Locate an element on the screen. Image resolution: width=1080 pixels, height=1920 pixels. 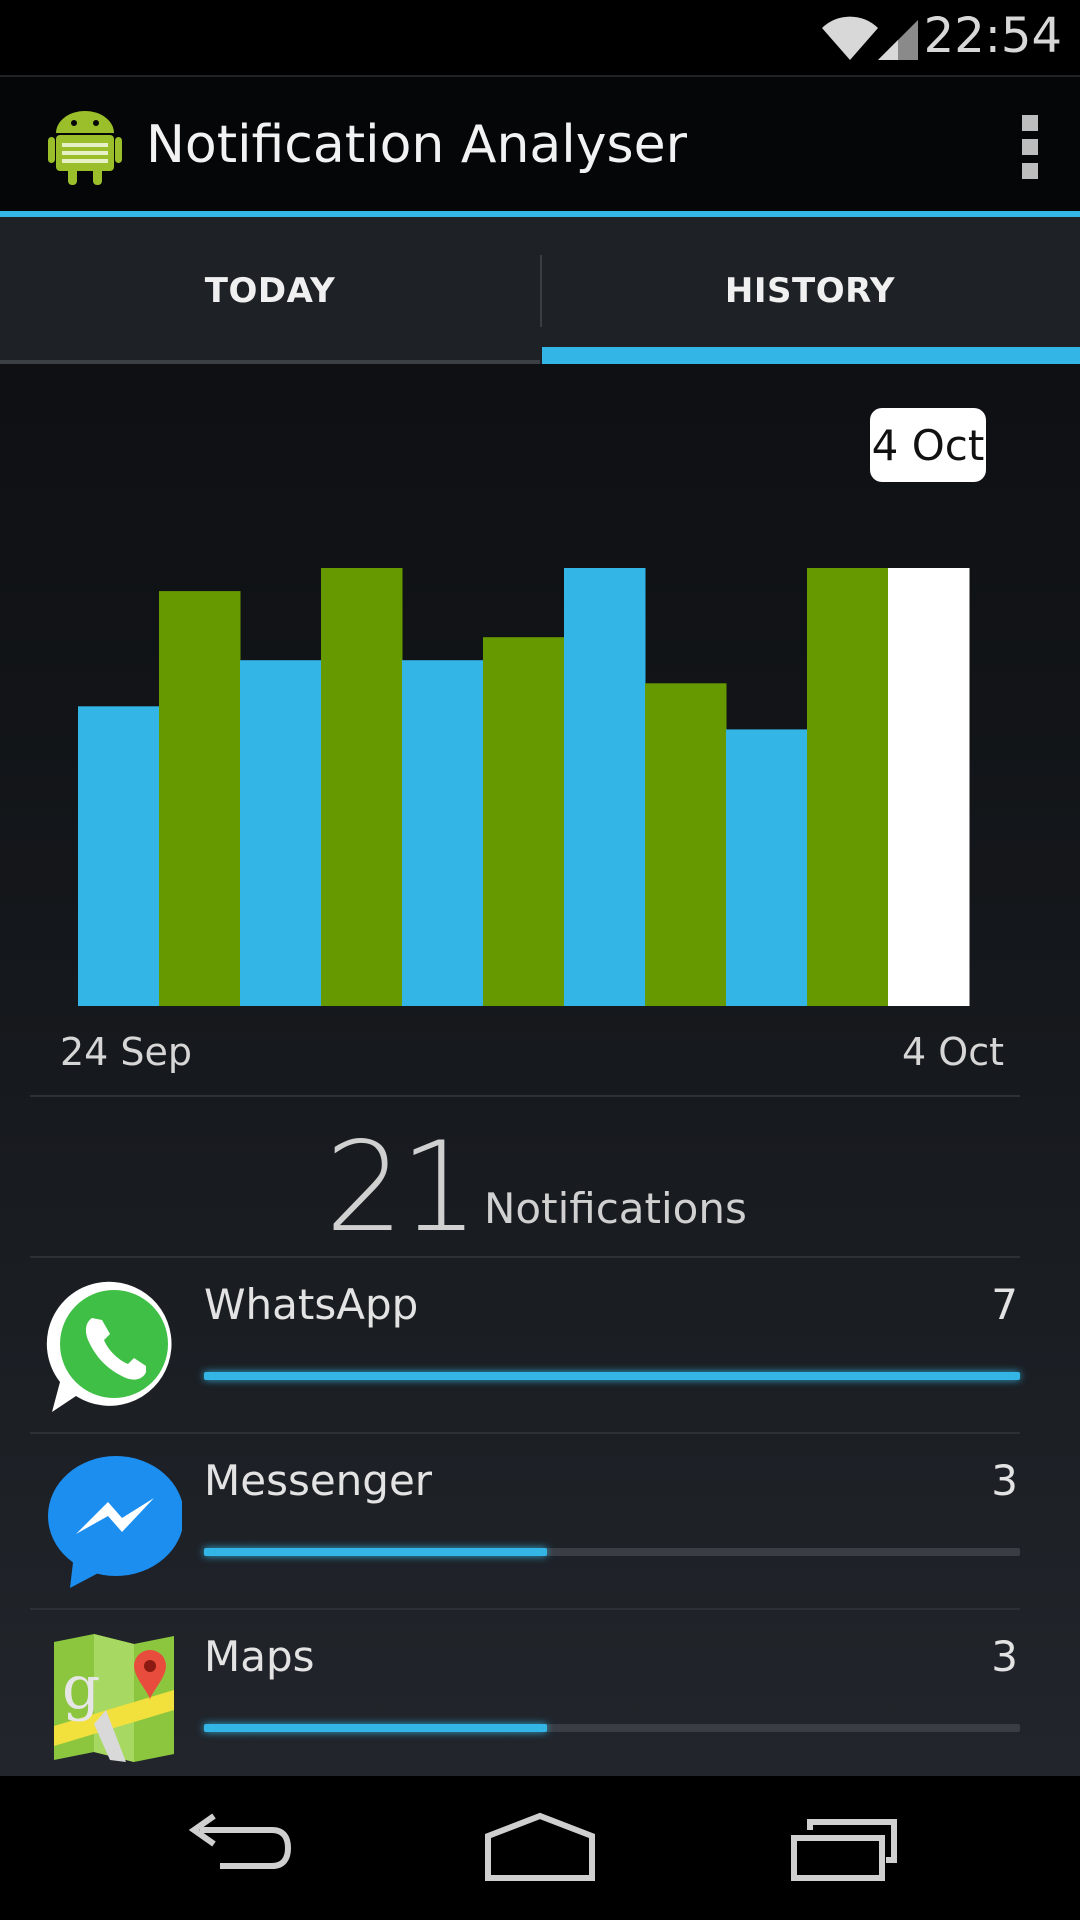
home-icon is located at coordinates (540, 1848).